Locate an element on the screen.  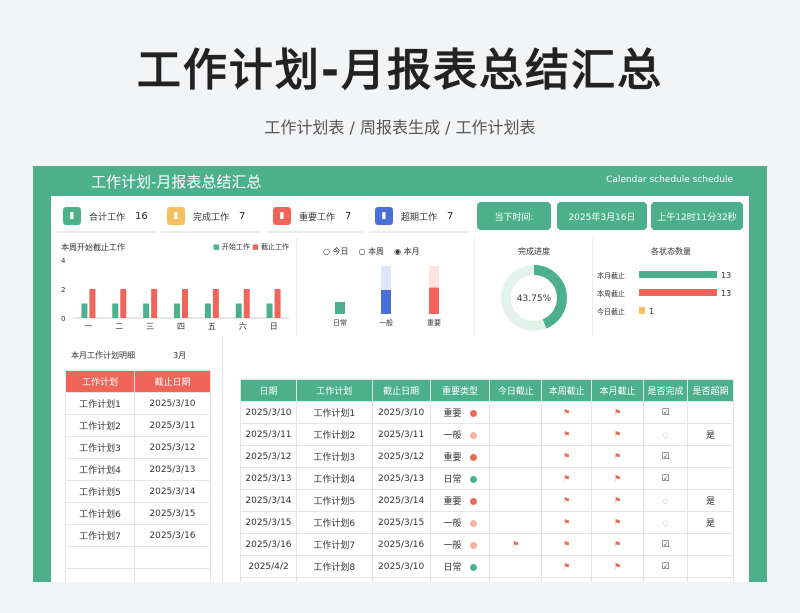
stat-card: ▮ 完成工作 7 is located at coordinates (211, 217).